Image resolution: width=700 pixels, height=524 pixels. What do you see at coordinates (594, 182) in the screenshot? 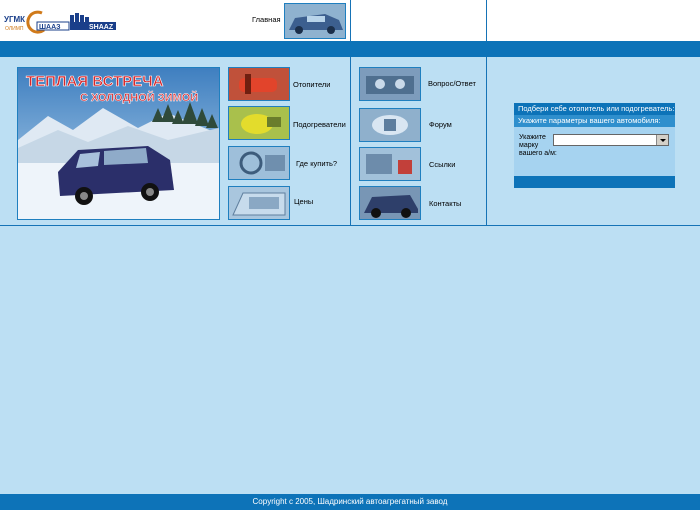
I see `panel-bottom-bar` at bounding box center [594, 182].